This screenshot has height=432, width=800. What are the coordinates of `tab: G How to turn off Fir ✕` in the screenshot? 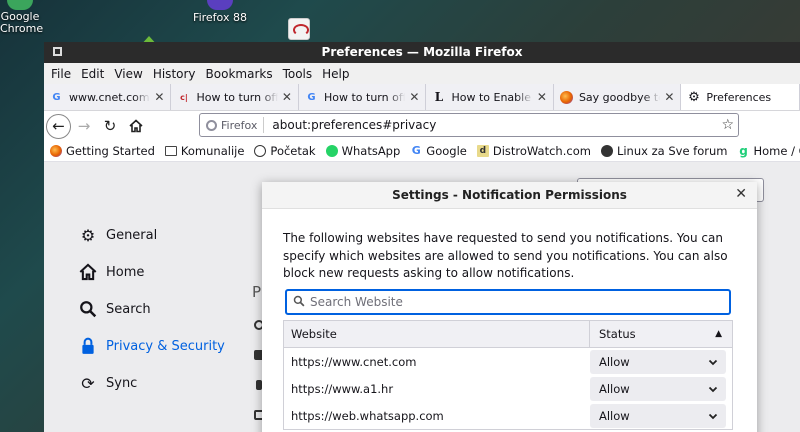 It's located at (363, 97).